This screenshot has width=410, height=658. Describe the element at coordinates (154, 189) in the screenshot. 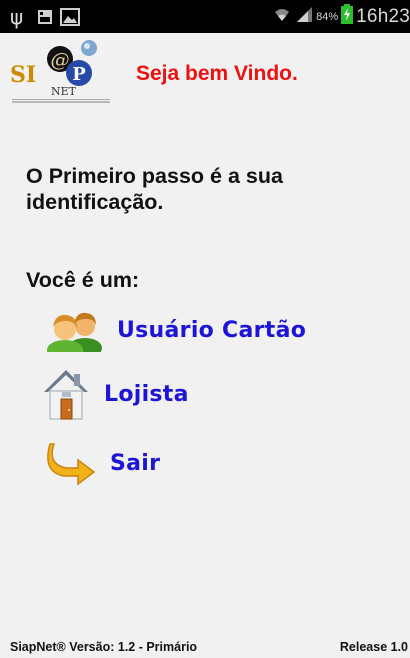

I see `intro-text: O Primeiro passo é a sua identificação.` at that location.